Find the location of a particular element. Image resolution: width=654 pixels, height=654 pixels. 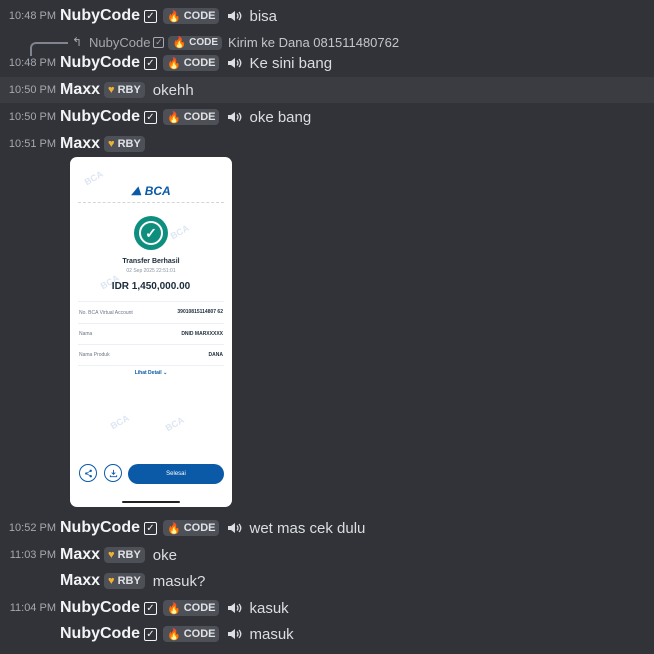

timestamp: 11:04 PM is located at coordinates (32, 608).